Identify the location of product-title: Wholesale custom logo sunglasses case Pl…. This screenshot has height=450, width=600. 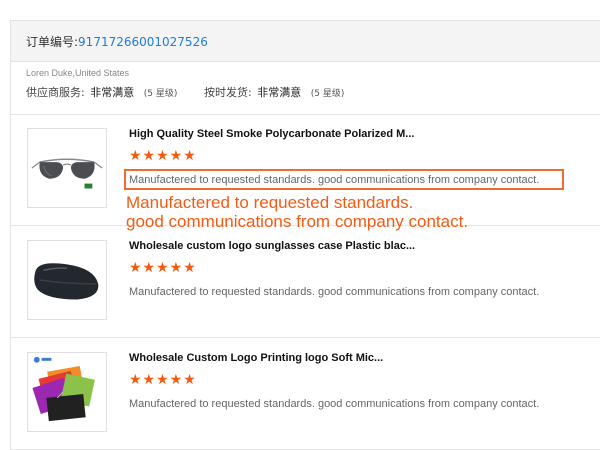
(272, 246).